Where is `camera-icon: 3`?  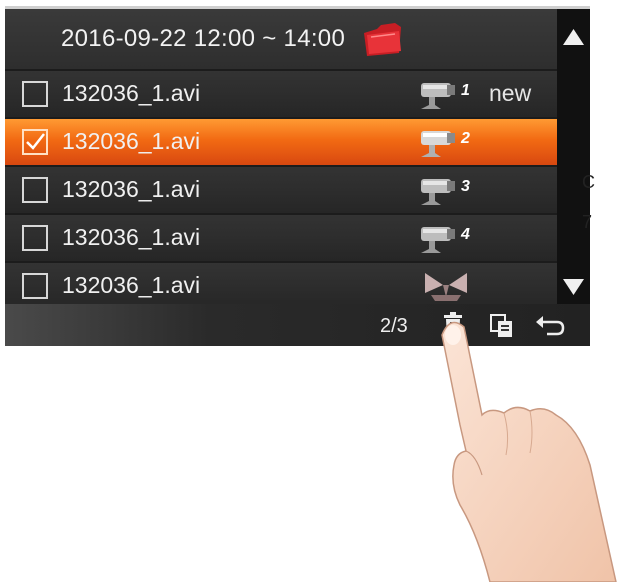
camera-icon: 3 is located at coordinates (445, 191).